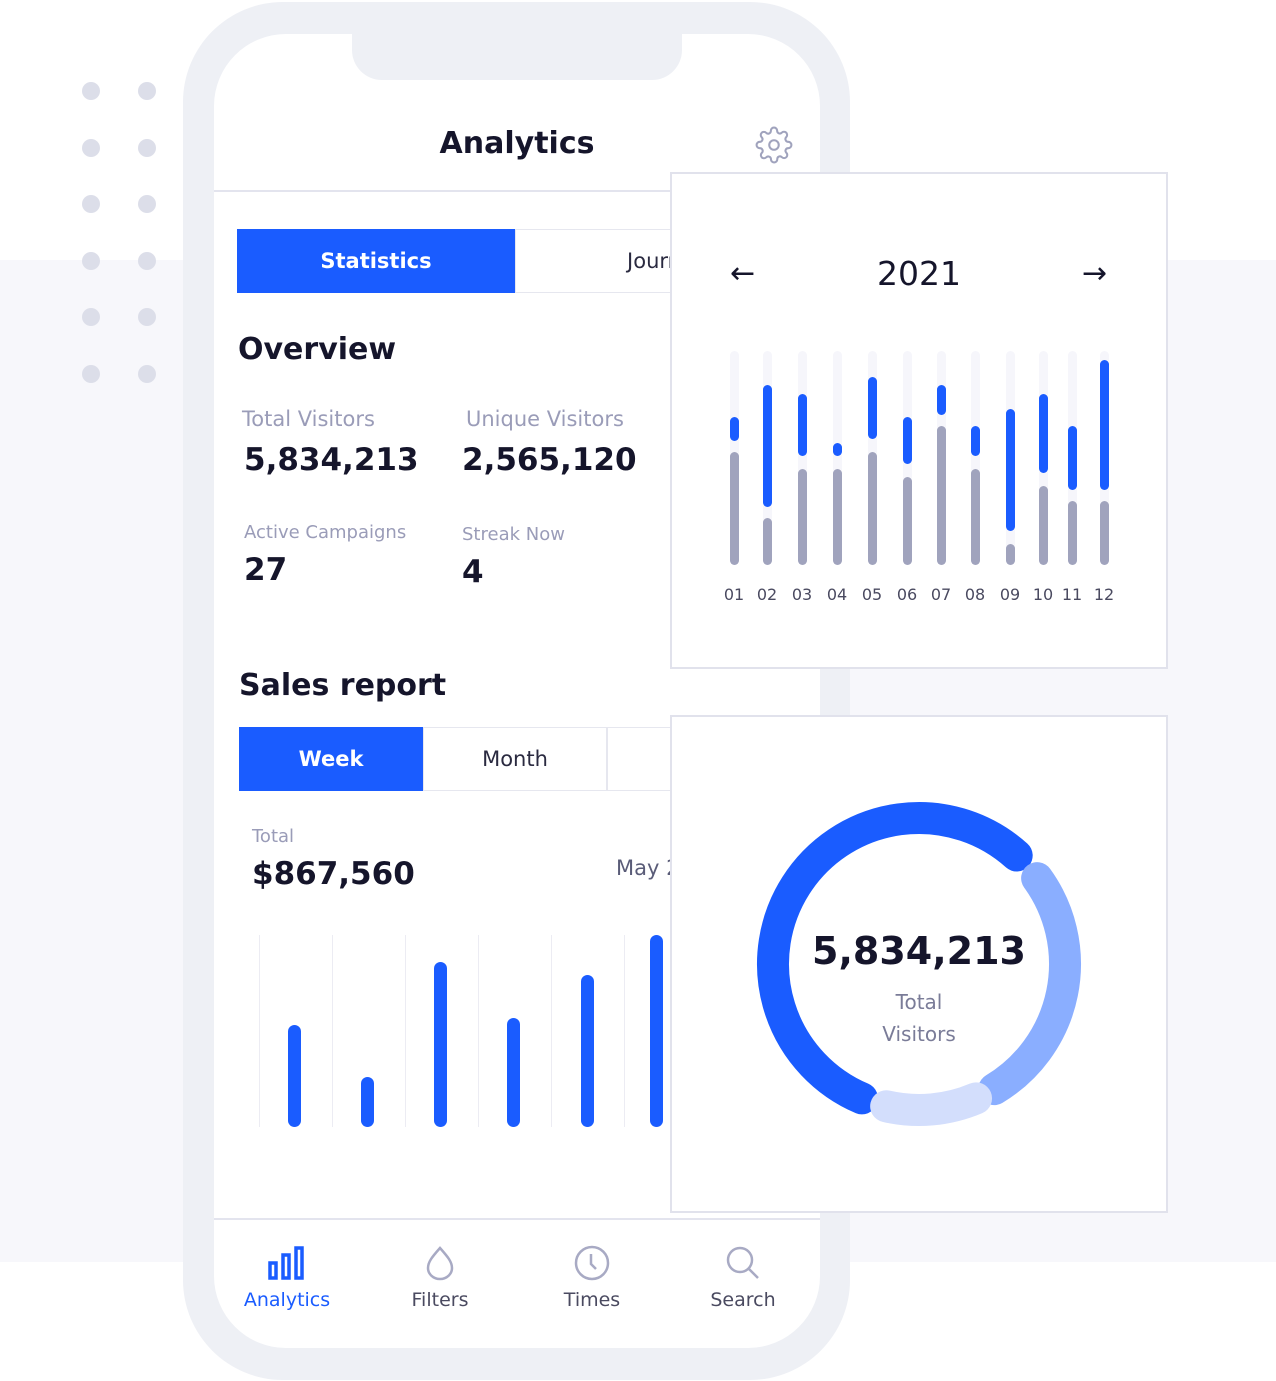 Image resolution: width=1276 pixels, height=1381 pixels. I want to click on nav-item-analytics: Analytics, so click(287, 1278).